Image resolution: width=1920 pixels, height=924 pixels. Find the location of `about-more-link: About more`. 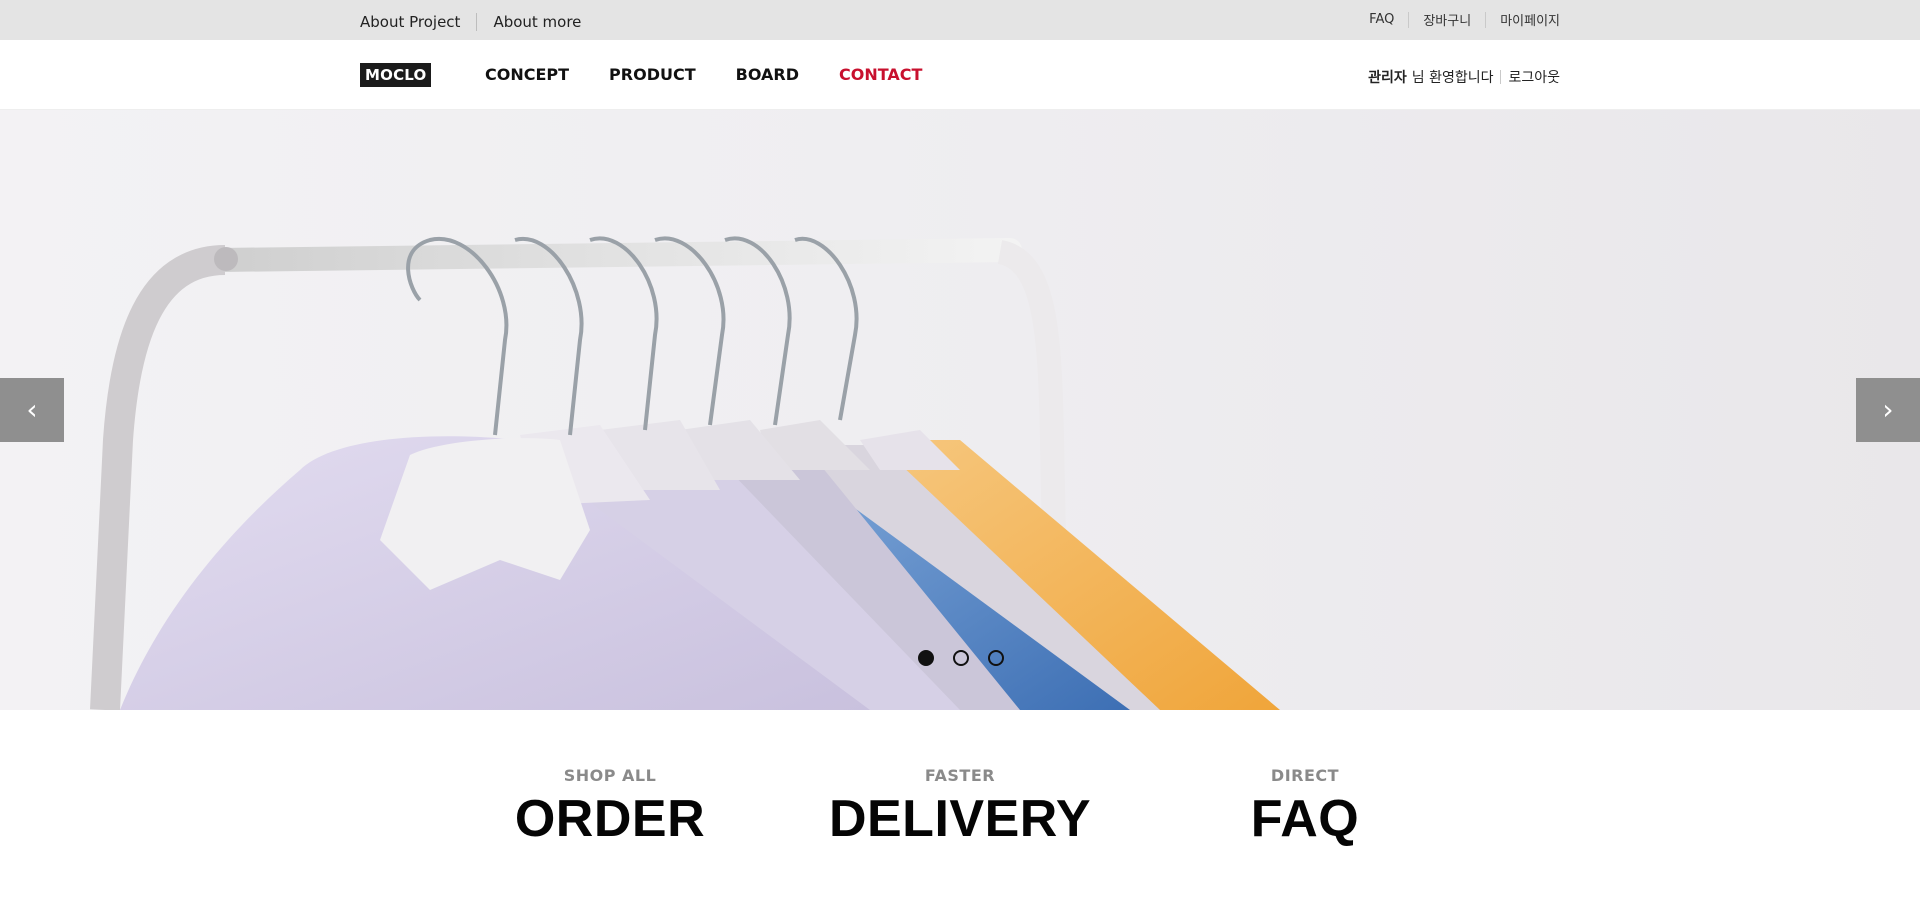

about-more-link: About more is located at coordinates (537, 22).